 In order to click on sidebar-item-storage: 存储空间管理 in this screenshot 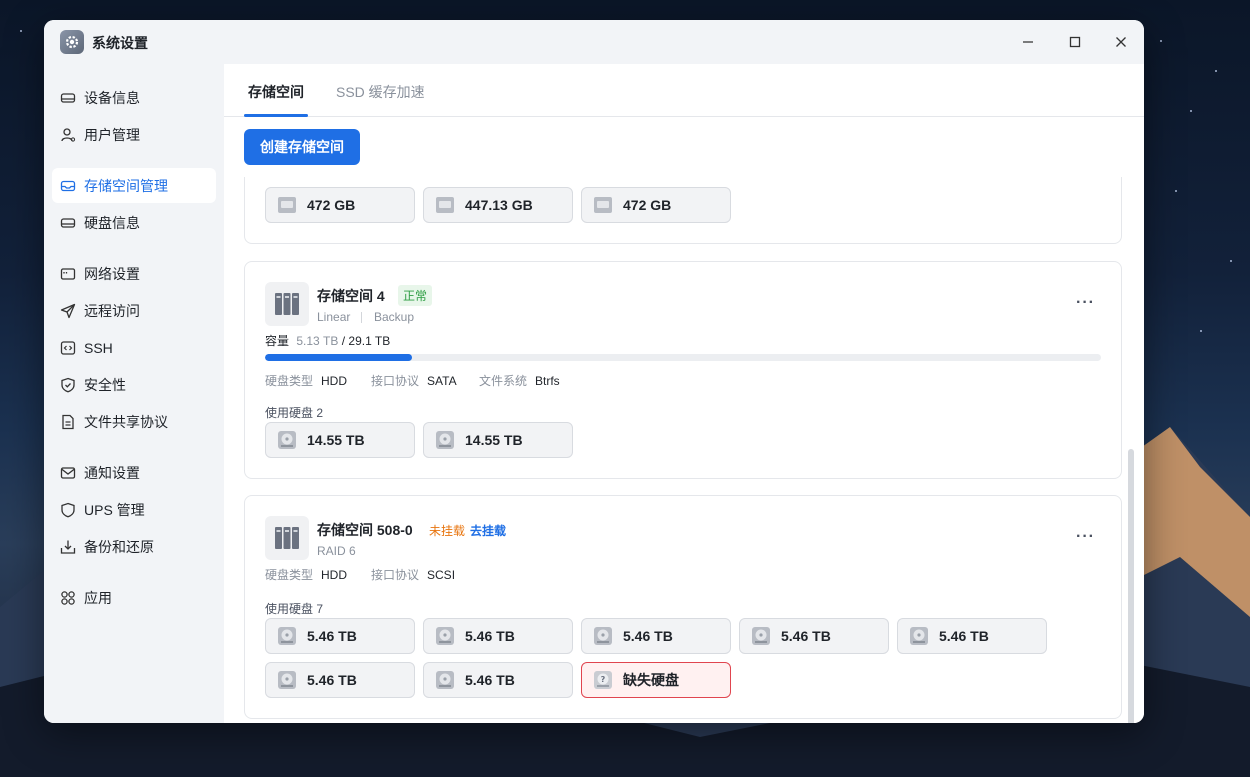, I will do `click(134, 185)`.